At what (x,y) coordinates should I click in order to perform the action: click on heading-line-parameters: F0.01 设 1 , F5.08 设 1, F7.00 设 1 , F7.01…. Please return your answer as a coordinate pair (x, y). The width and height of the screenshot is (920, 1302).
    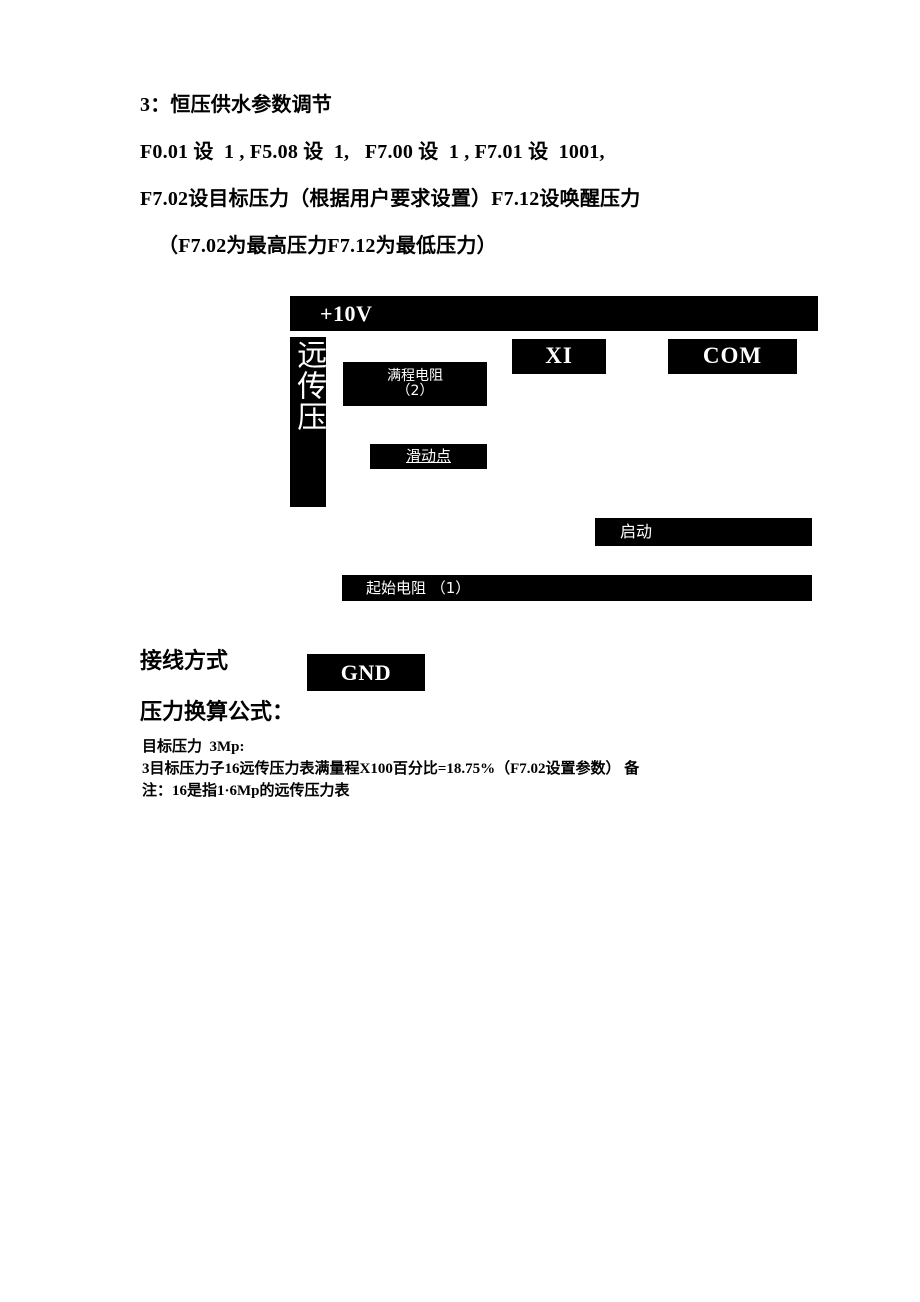
    Looking at the image, I should click on (372, 152).